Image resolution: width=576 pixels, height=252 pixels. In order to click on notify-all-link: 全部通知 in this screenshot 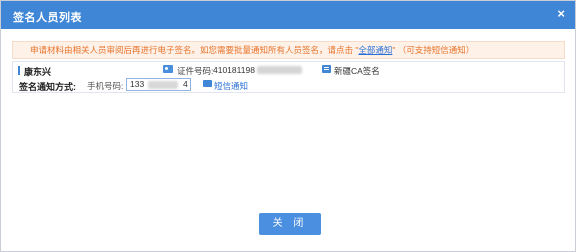, I will do `click(375, 50)`.